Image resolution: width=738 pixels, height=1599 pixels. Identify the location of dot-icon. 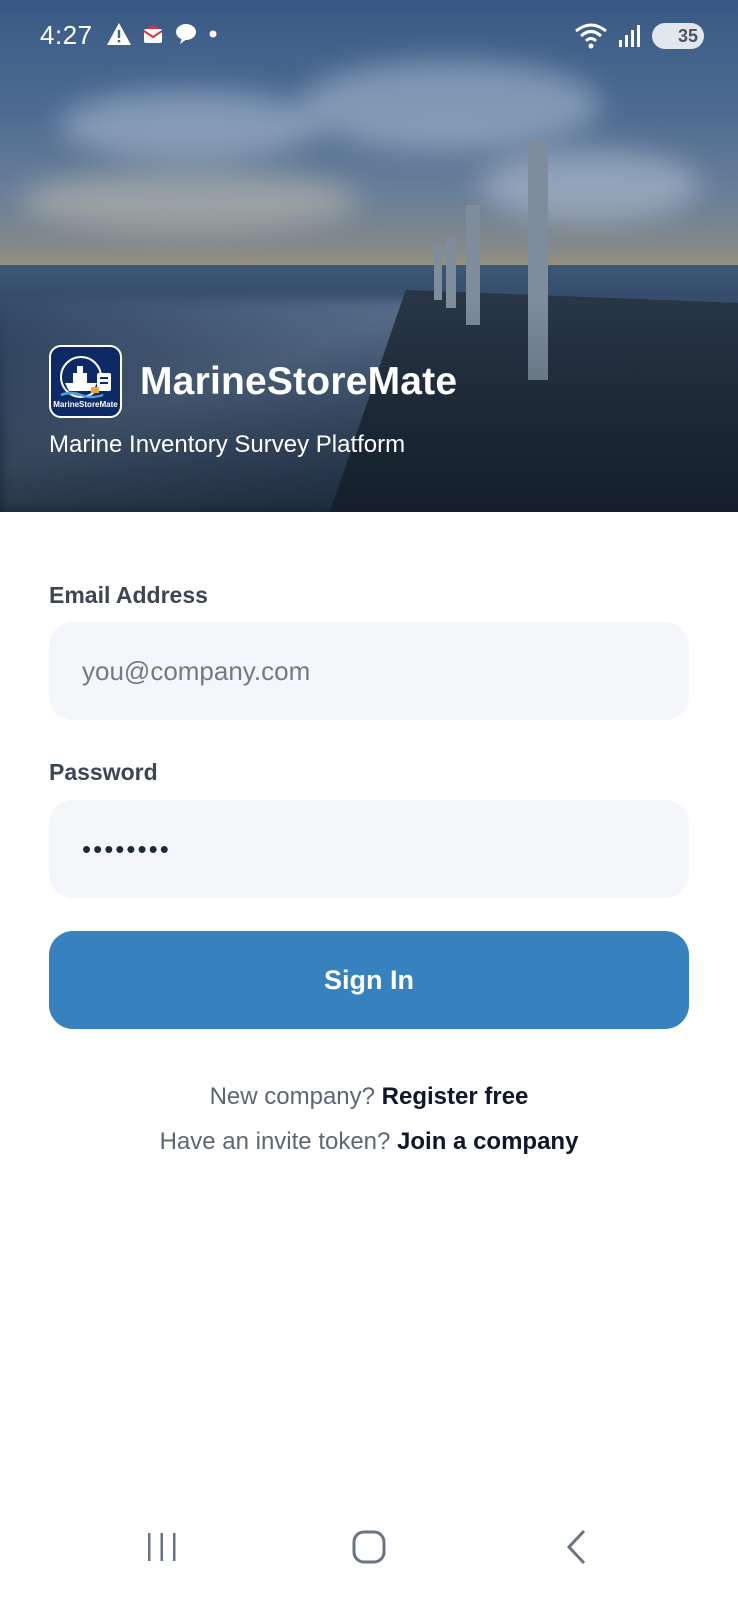
(213, 34).